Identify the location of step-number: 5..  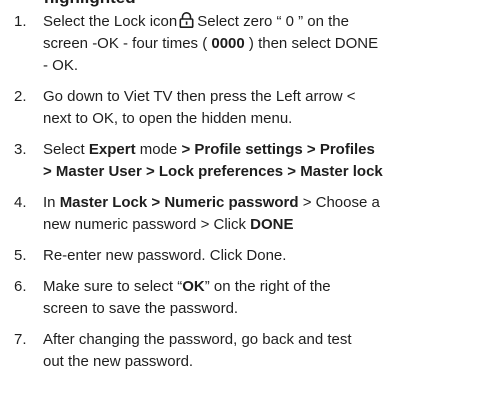
(20, 255).